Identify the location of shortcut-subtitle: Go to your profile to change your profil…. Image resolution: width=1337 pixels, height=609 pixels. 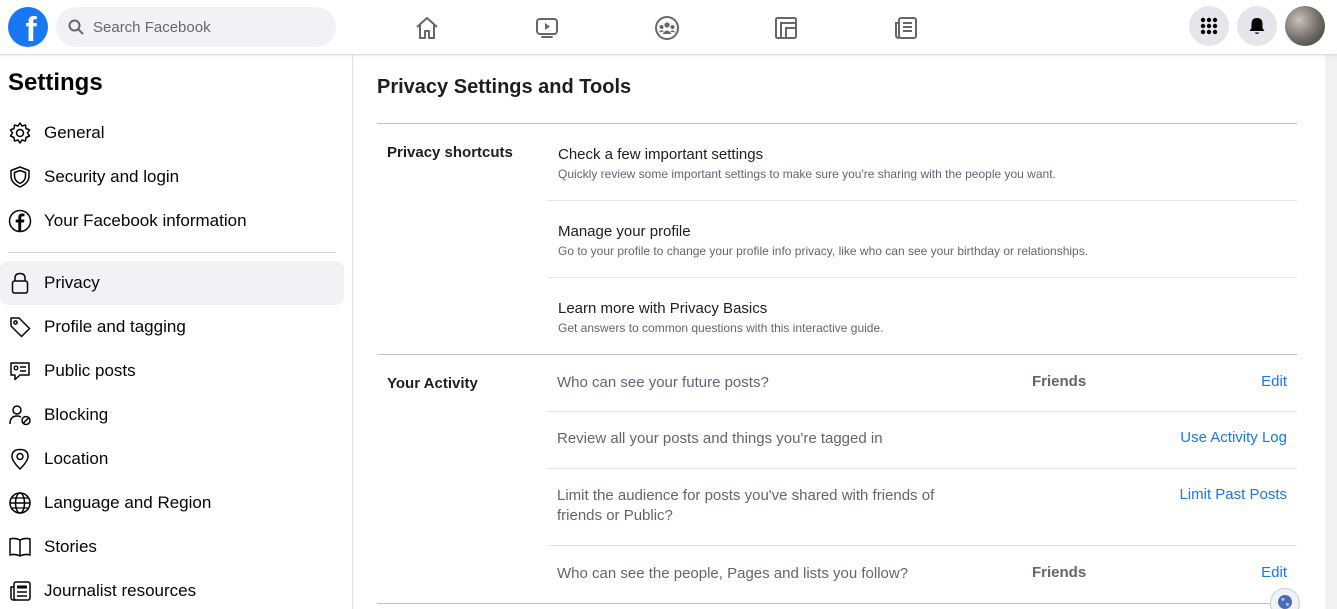
(823, 251).